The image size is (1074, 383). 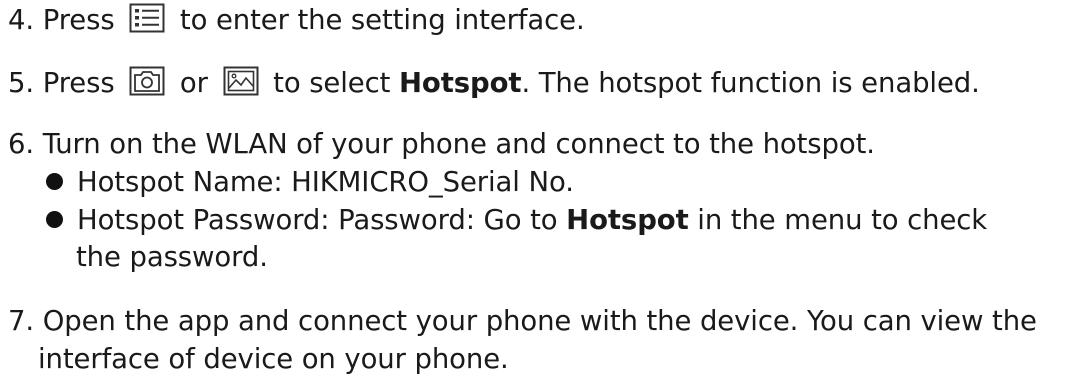 I want to click on step-text: to select, so click(x=332, y=83).